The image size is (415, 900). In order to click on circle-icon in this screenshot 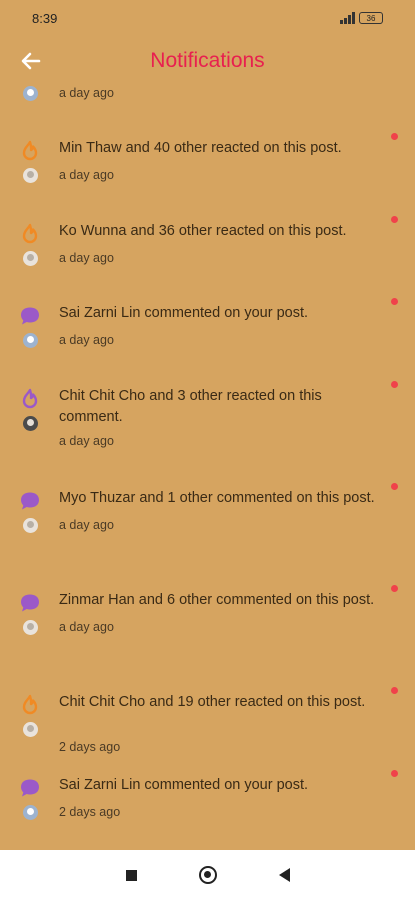, I will do `click(207, 875)`.